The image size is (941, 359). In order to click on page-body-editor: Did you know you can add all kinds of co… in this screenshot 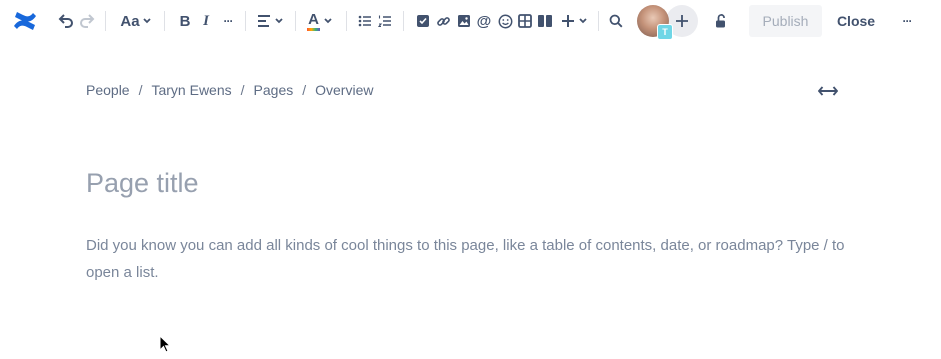, I will do `click(476, 259)`.